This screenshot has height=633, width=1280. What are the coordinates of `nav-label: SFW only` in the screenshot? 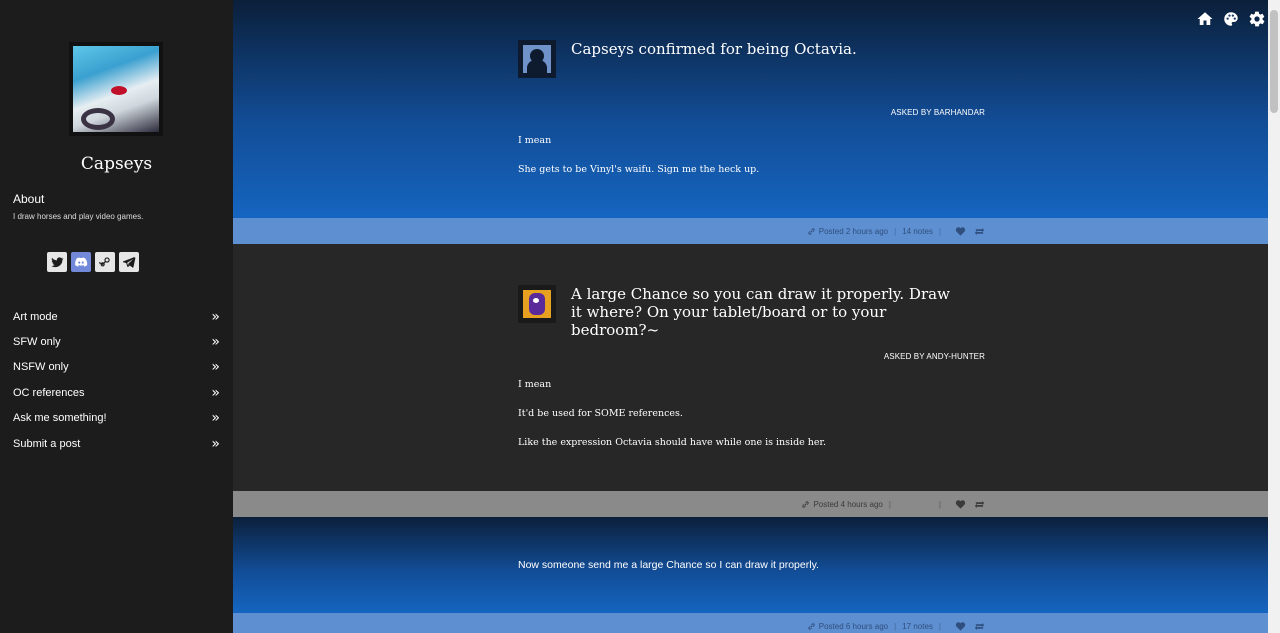 It's located at (37, 342).